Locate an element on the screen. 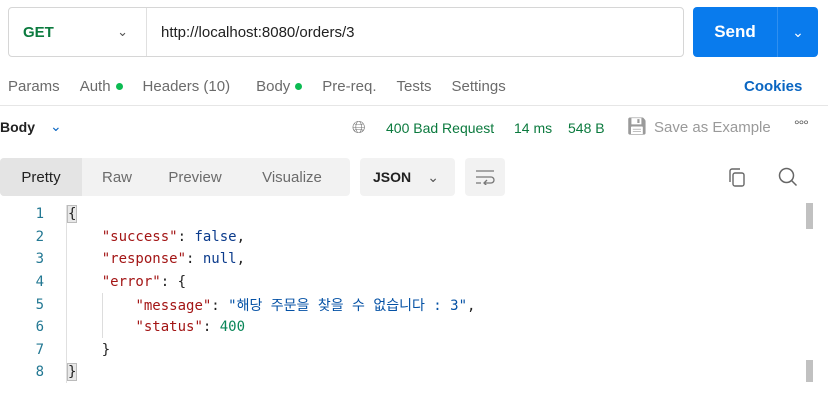 This screenshot has height=408, width=840. code-line: 1{ is located at coordinates (39, 214).